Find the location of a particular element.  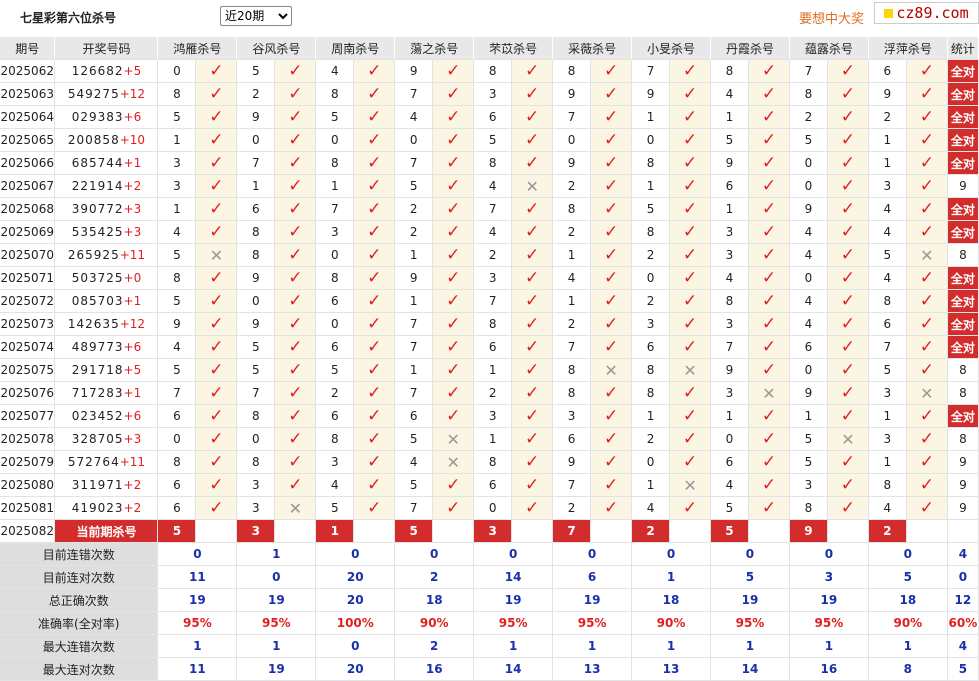

summary-value: 18 is located at coordinates (908, 600).